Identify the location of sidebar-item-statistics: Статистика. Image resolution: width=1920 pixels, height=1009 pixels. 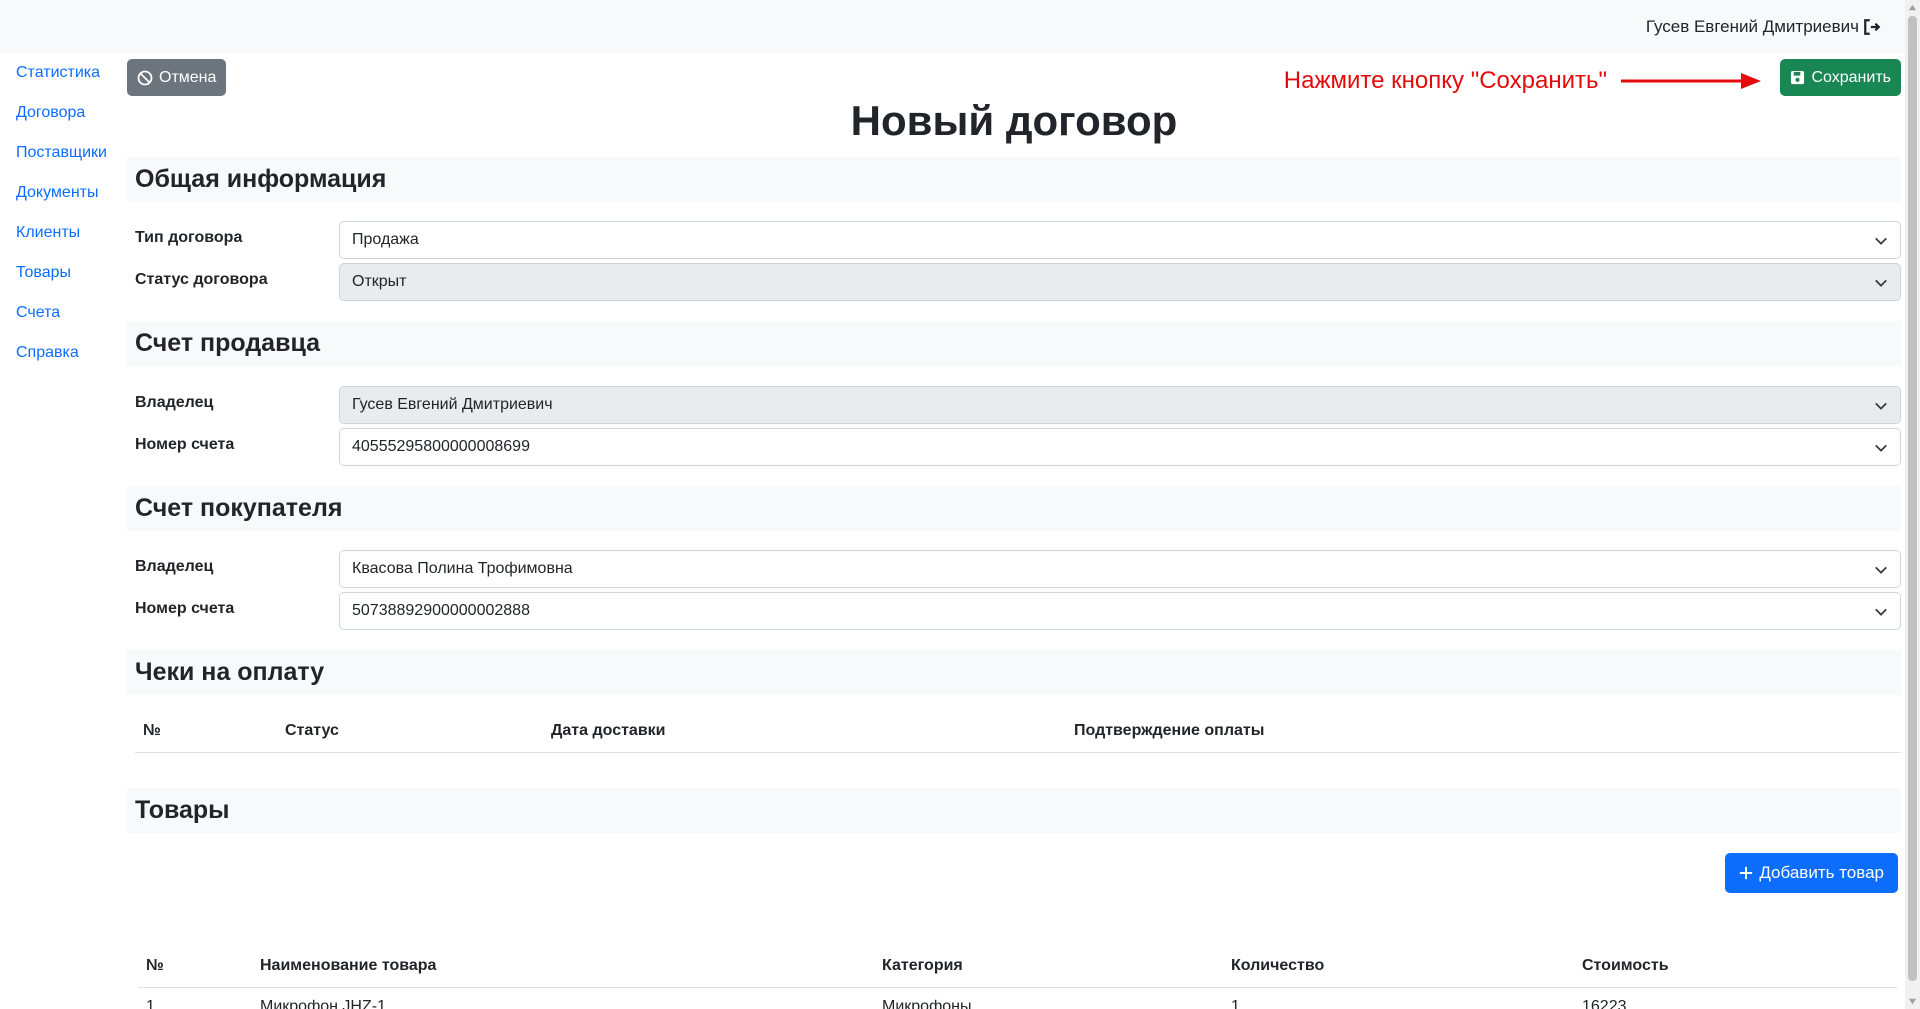
(62, 73).